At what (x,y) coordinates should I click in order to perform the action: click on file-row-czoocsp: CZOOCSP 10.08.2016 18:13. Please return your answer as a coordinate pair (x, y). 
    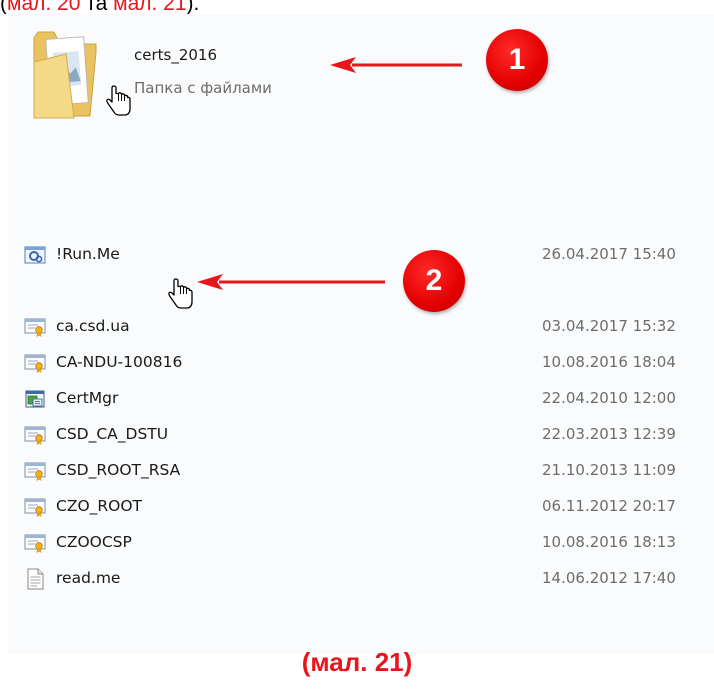
    Looking at the image, I should click on (369, 543).